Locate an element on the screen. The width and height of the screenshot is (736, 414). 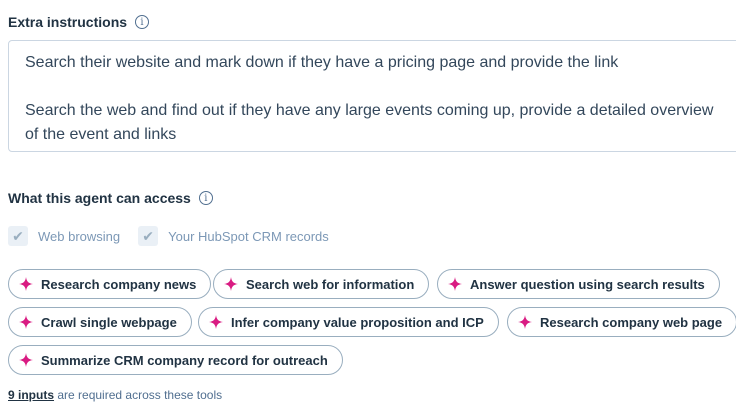
web-browsing-label: Web browsing is located at coordinates (79, 236).